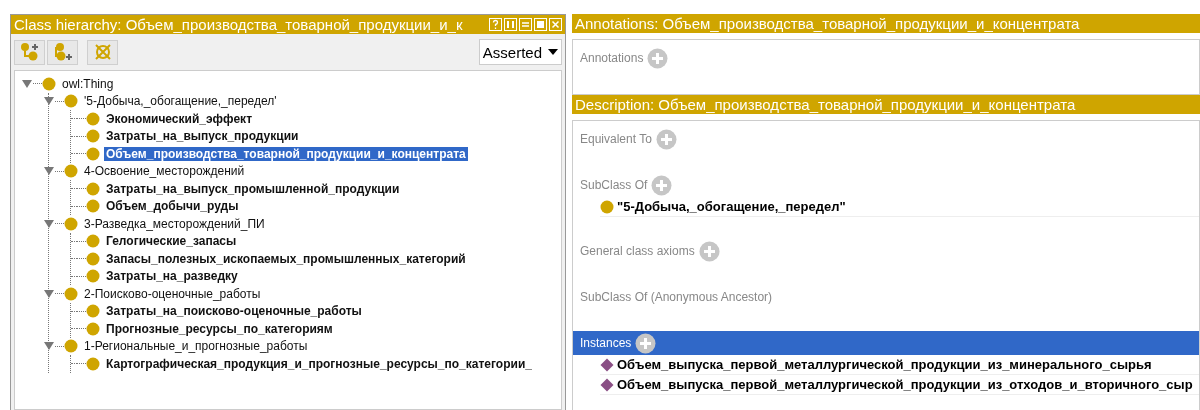 The height and width of the screenshot is (410, 1200). Describe the element at coordinates (253, 188) in the screenshot. I see `class-label: Затраты_на_выпуск_промышленной_продукции` at that location.